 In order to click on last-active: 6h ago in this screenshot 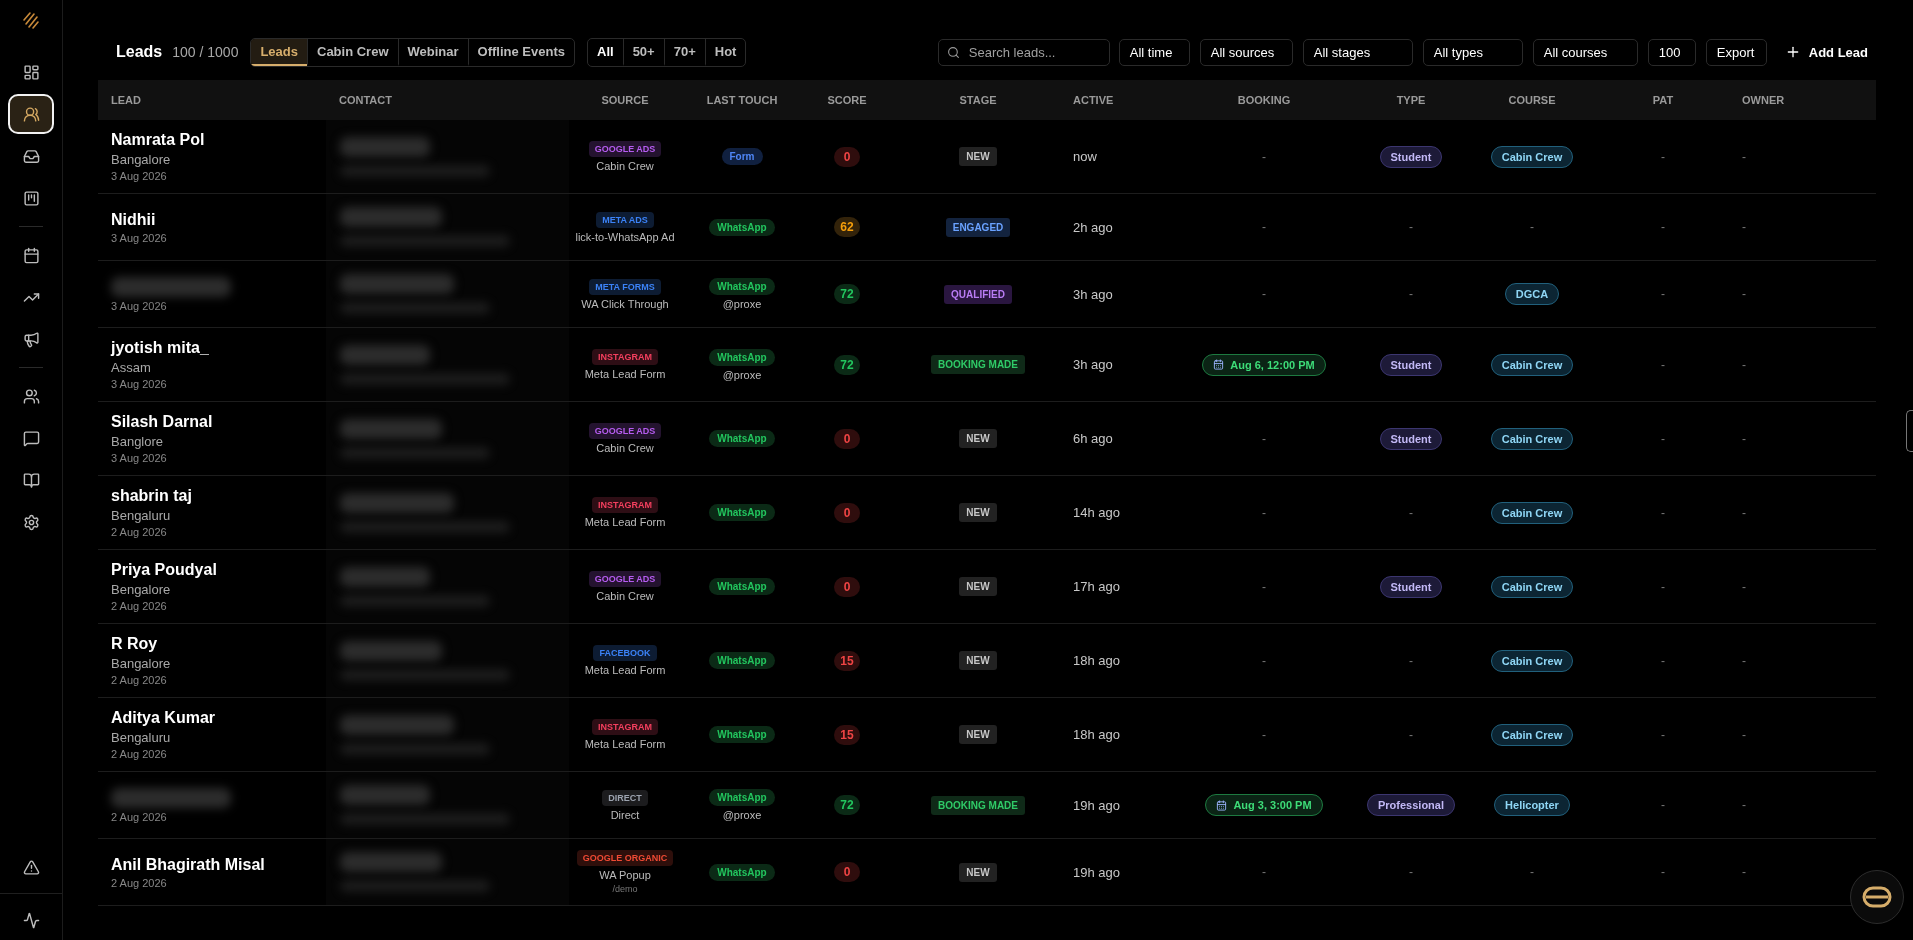, I will do `click(1093, 438)`.